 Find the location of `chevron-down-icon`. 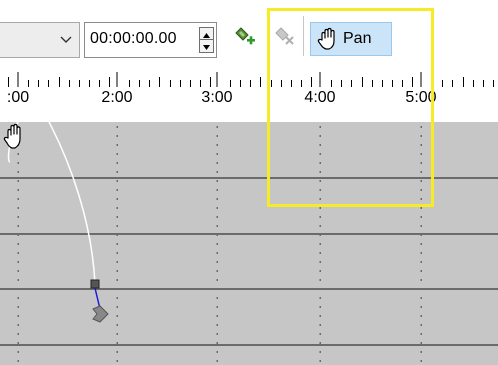

chevron-down-icon is located at coordinates (66, 39).